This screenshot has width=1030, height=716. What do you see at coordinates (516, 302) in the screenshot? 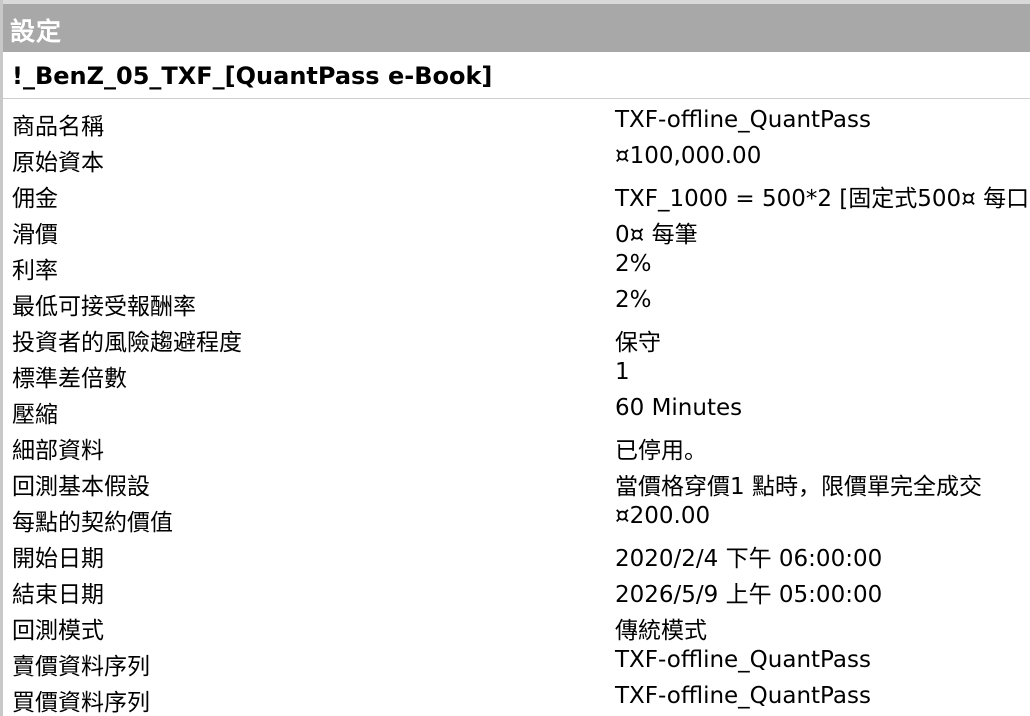
I see `setting-row-min-return: 最低可接受報酬率 2%` at bounding box center [516, 302].